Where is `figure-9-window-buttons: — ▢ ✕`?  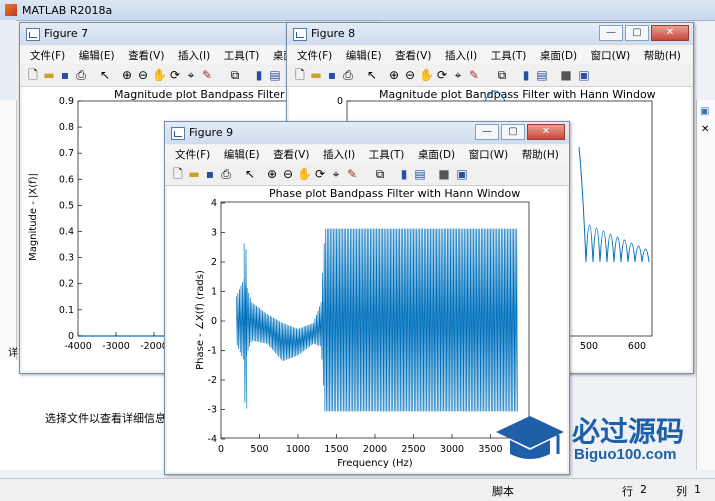 figure-9-window-buttons: — ▢ ✕ is located at coordinates (519, 132).